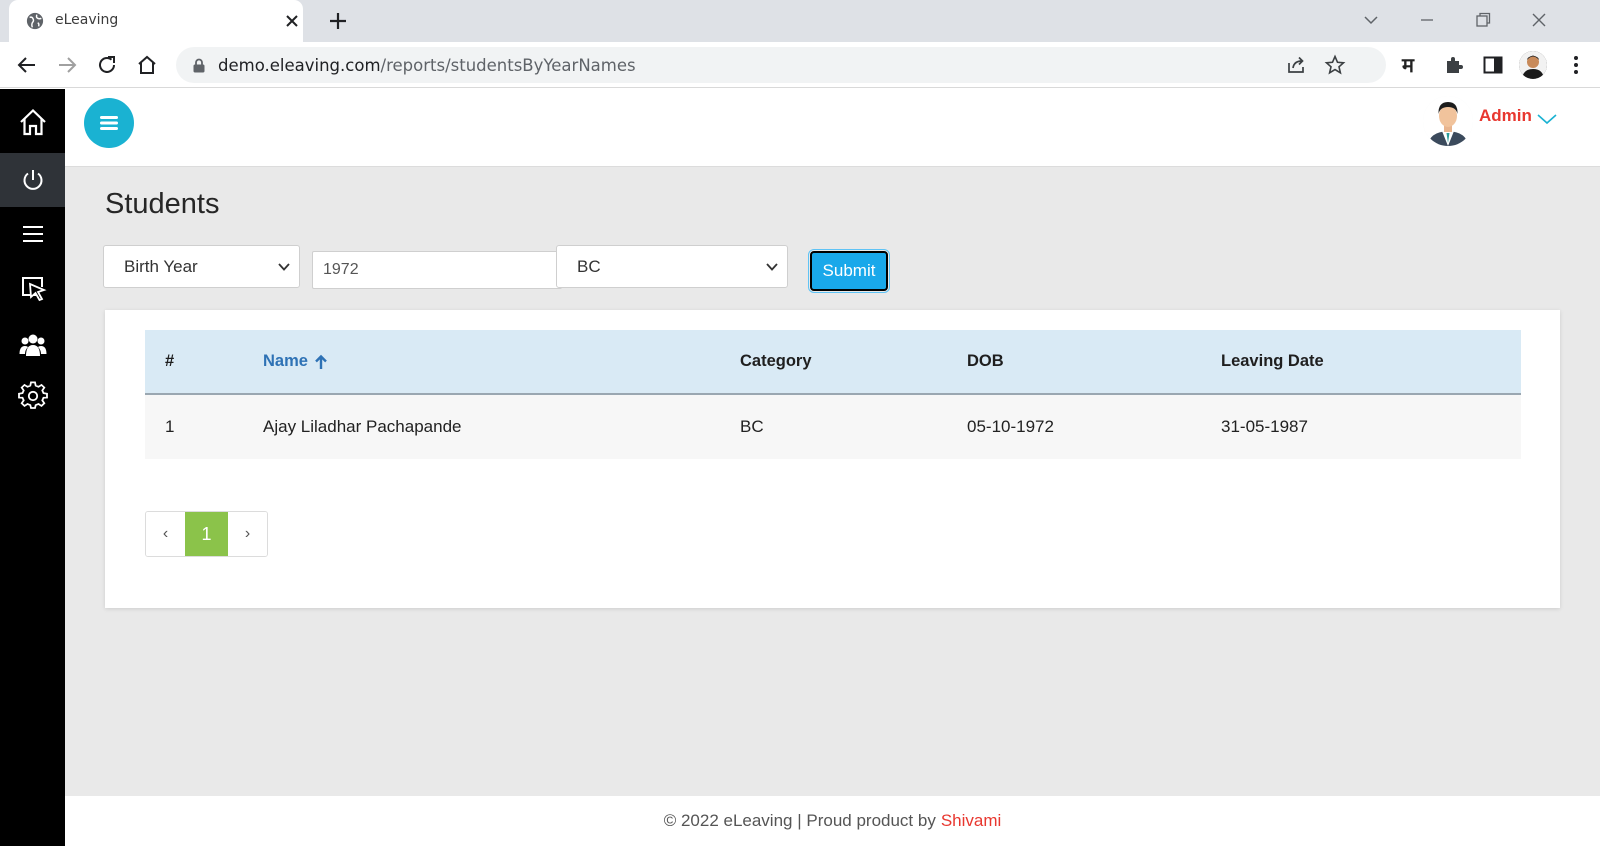  What do you see at coordinates (1539, 20) in the screenshot?
I see `close-window-icon` at bounding box center [1539, 20].